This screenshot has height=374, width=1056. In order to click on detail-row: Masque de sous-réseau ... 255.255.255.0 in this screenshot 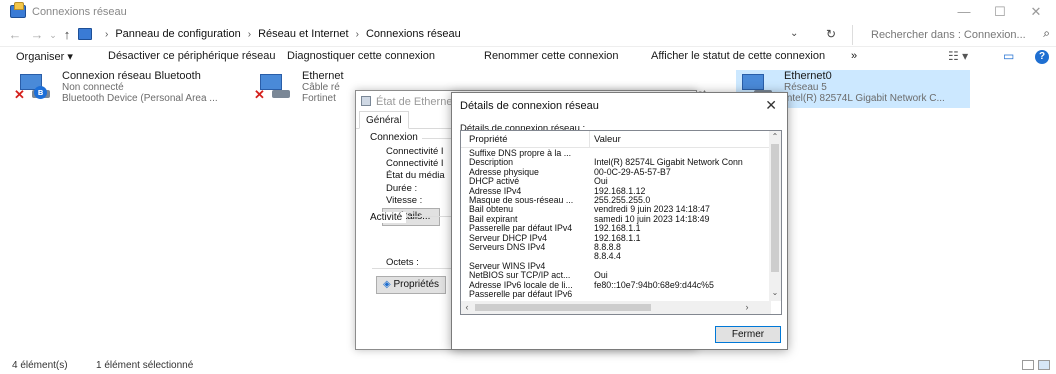, I will do `click(617, 200)`.